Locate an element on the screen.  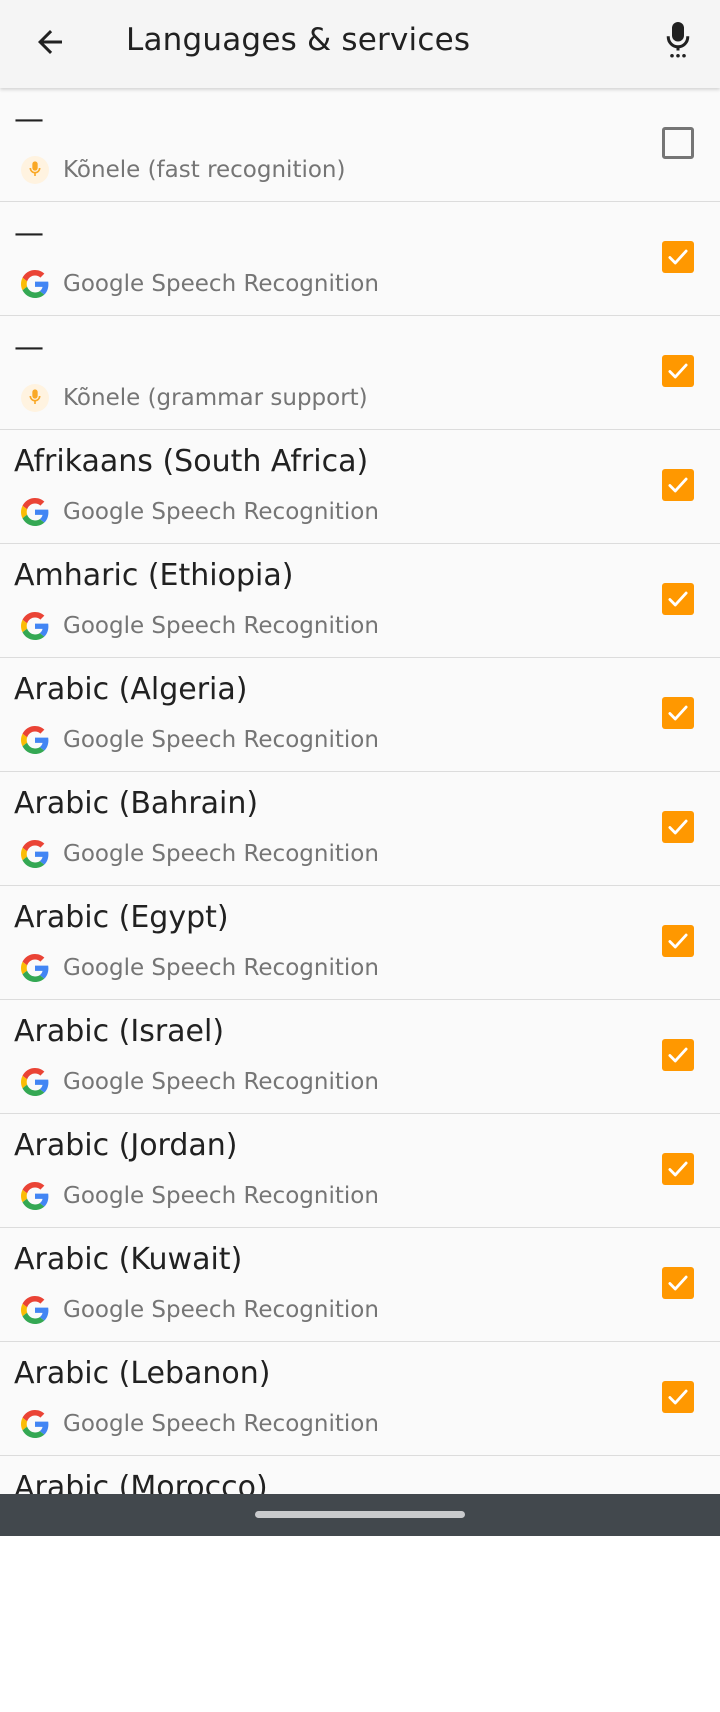
system-navigation-bar is located at coordinates (360, 1515).